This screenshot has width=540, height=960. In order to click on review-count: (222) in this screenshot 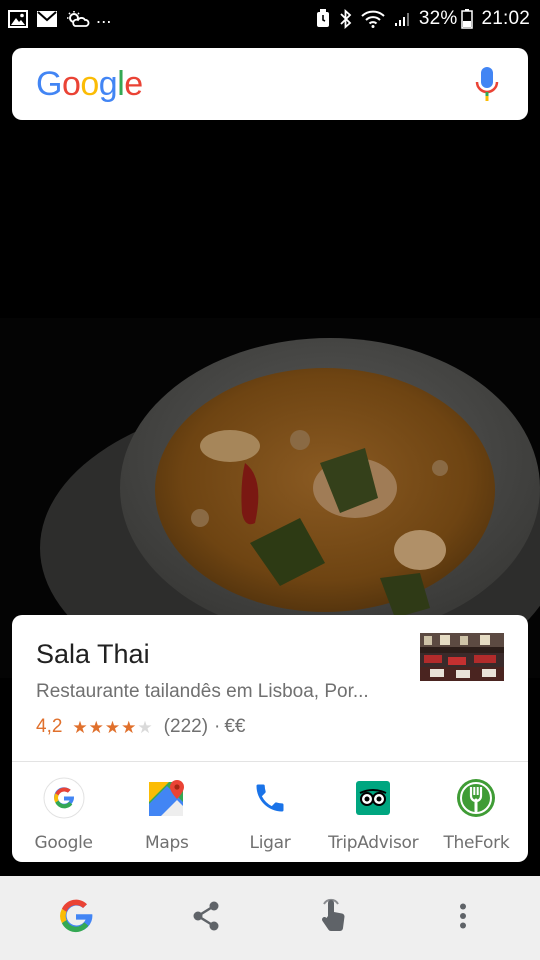, I will do `click(186, 726)`.